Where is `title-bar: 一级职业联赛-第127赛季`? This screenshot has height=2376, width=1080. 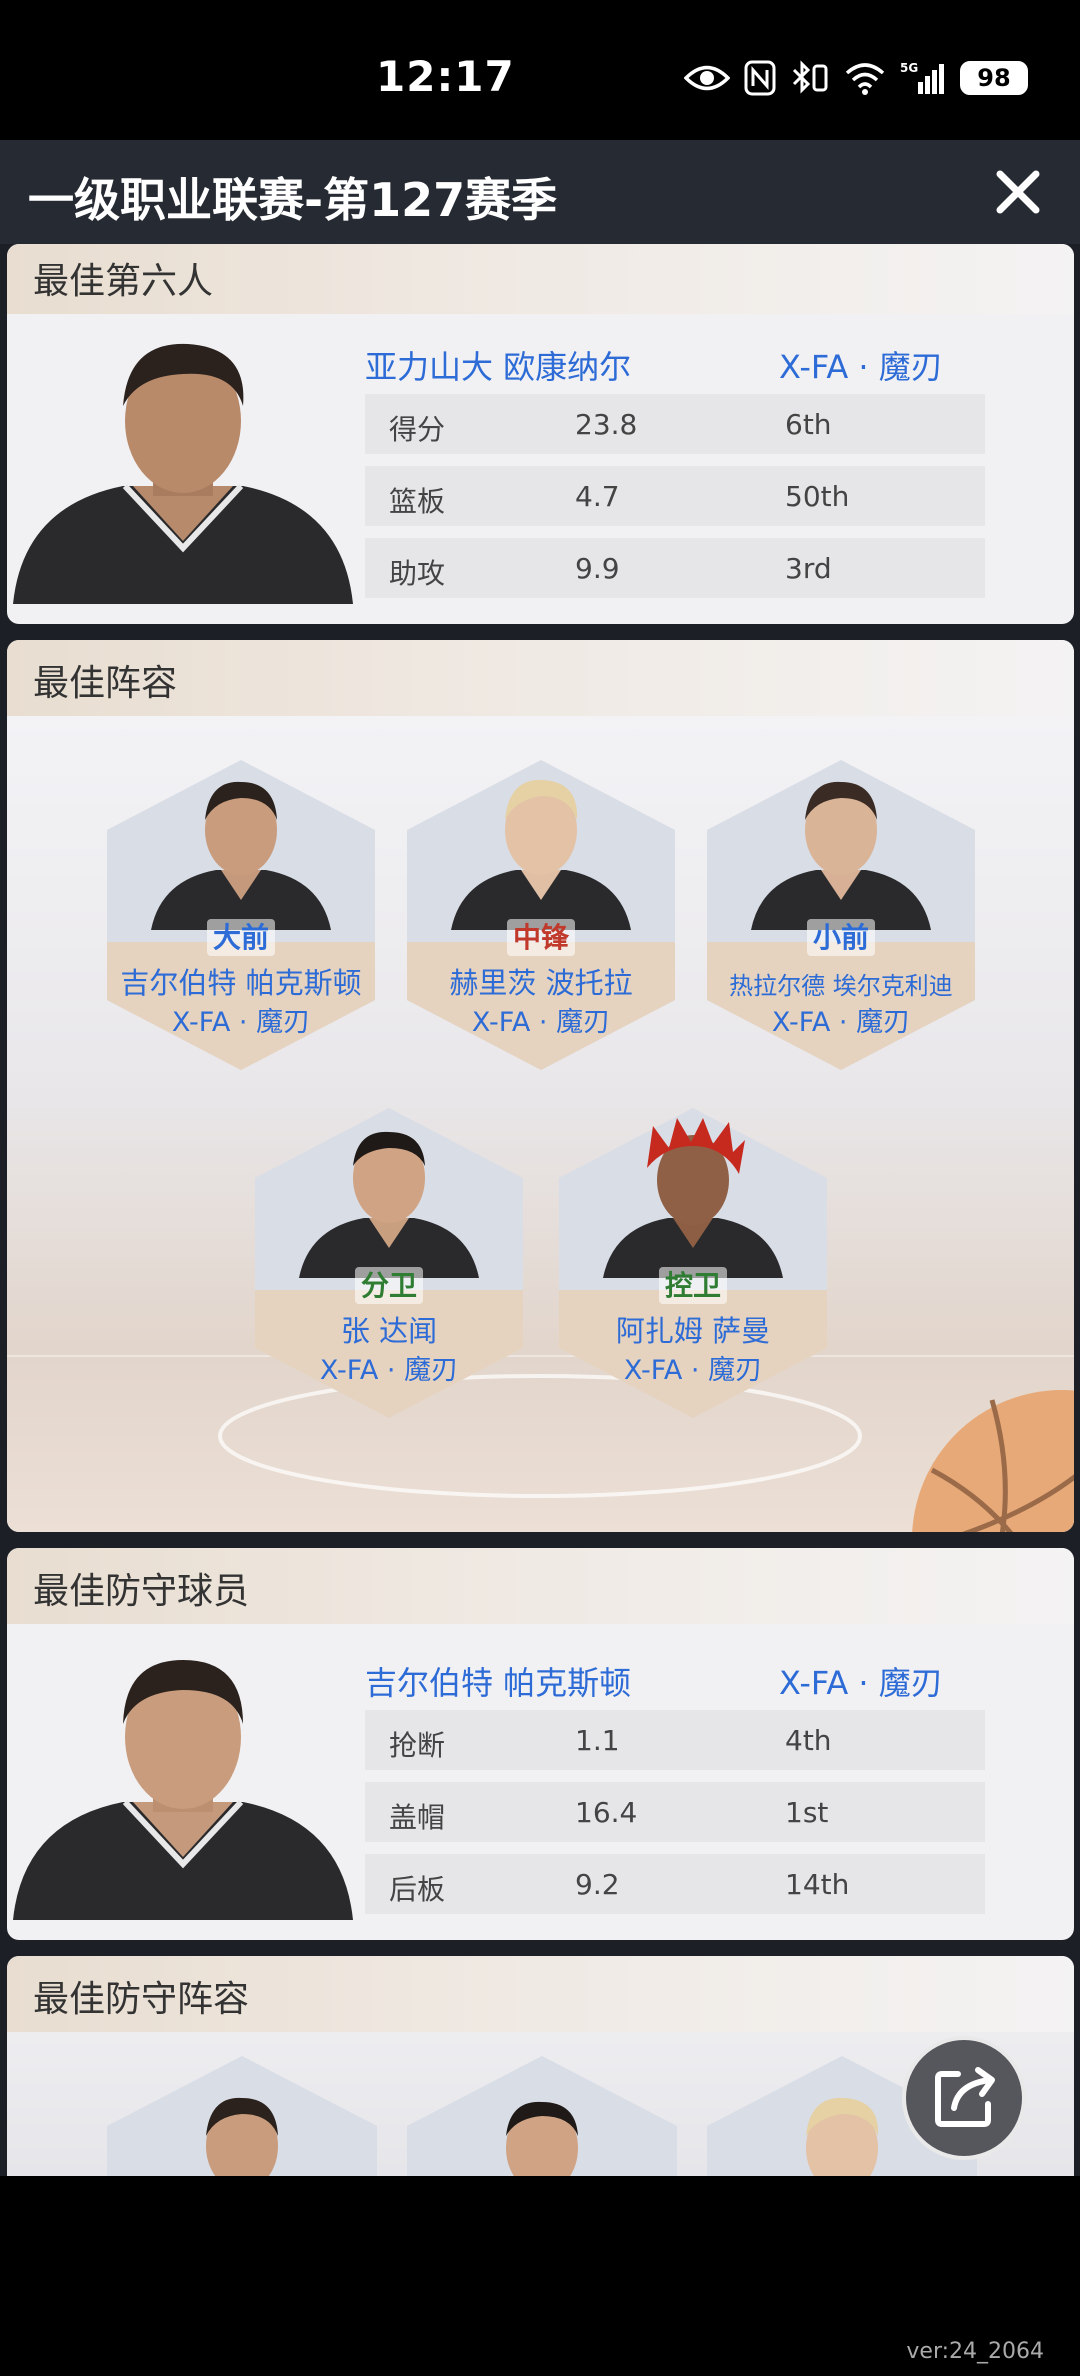 title-bar: 一级职业联赛-第127赛季 is located at coordinates (540, 192).